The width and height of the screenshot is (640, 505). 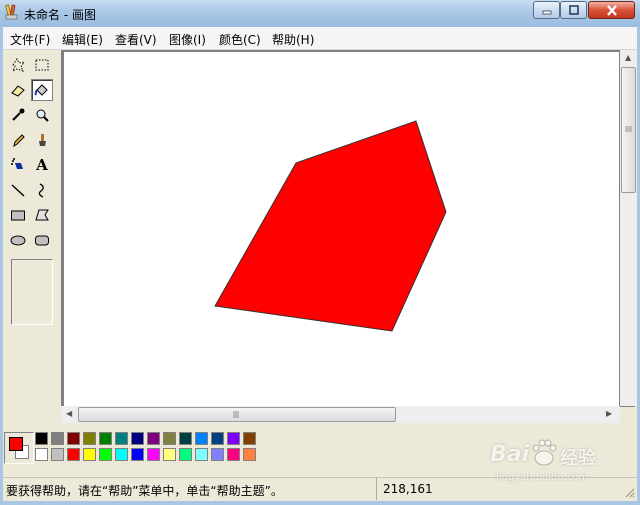 What do you see at coordinates (187, 39) in the screenshot?
I see `menu-image: 图像(I)` at bounding box center [187, 39].